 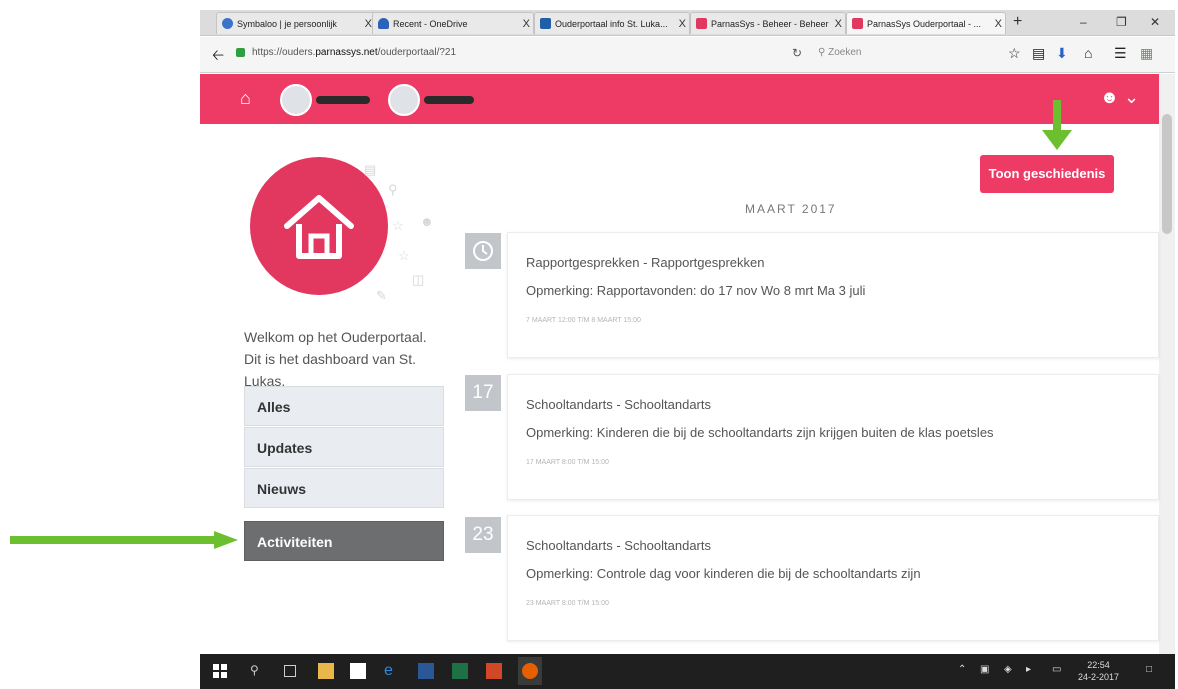 I want to click on event-date-badge, so click(x=483, y=251).